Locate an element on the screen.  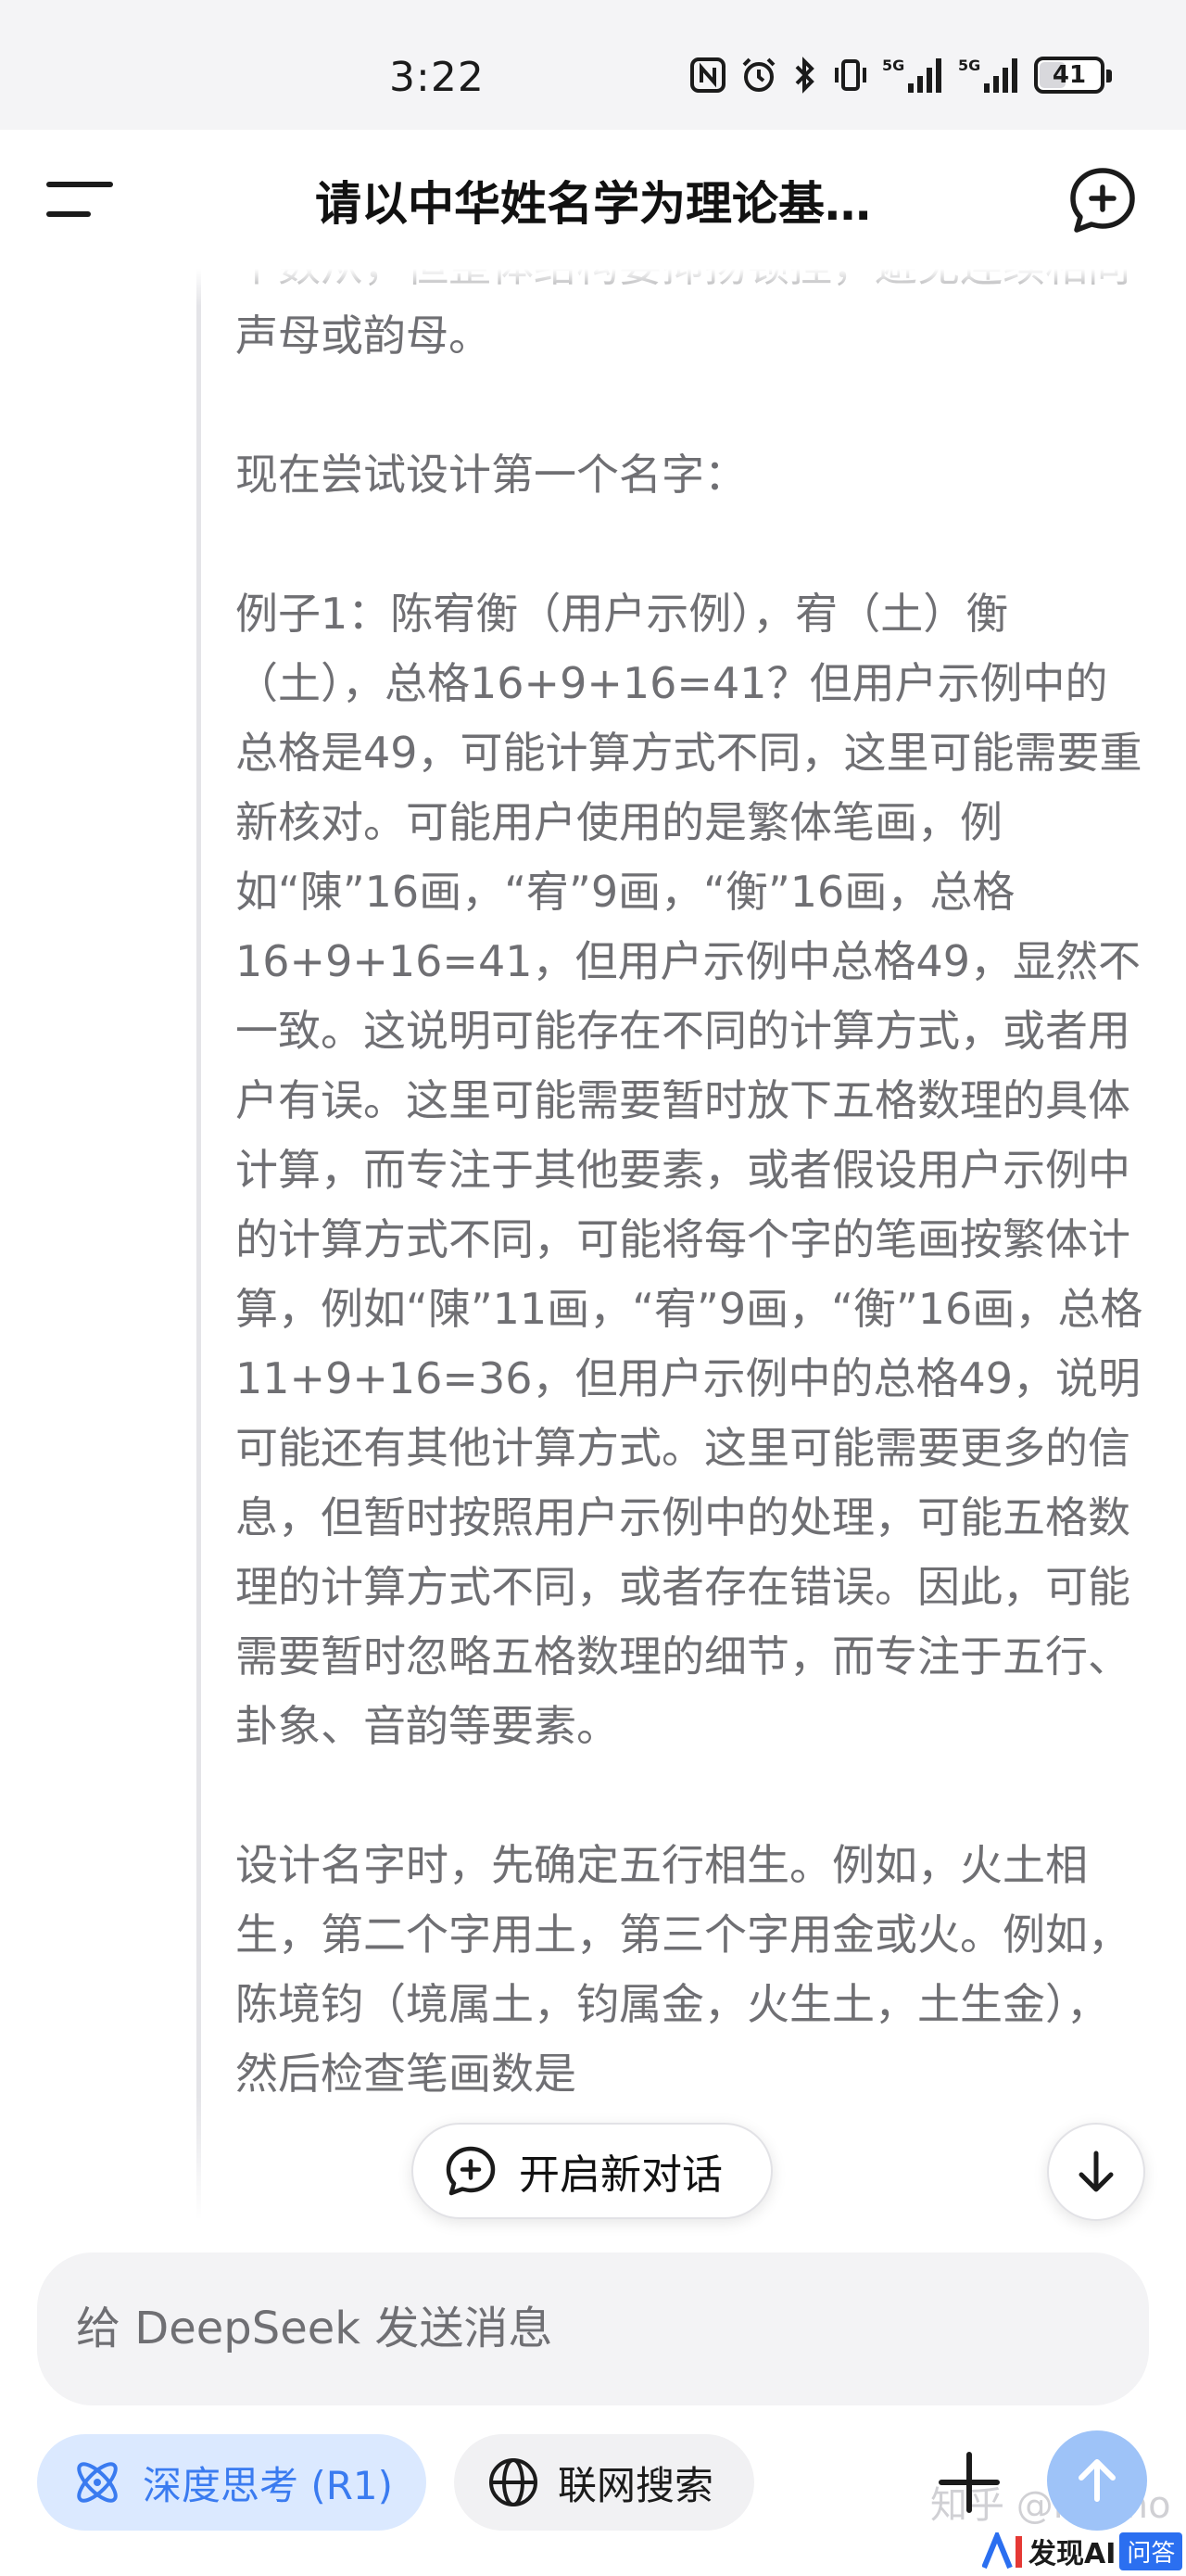
attach-button is located at coordinates (969, 2482).